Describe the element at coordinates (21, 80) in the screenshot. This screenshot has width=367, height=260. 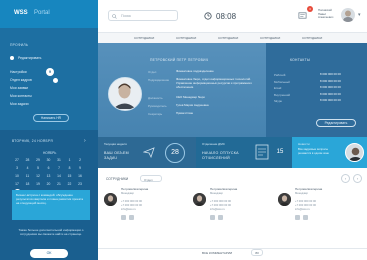
I see `sidebar-item-hr: Отдел кадров` at that location.